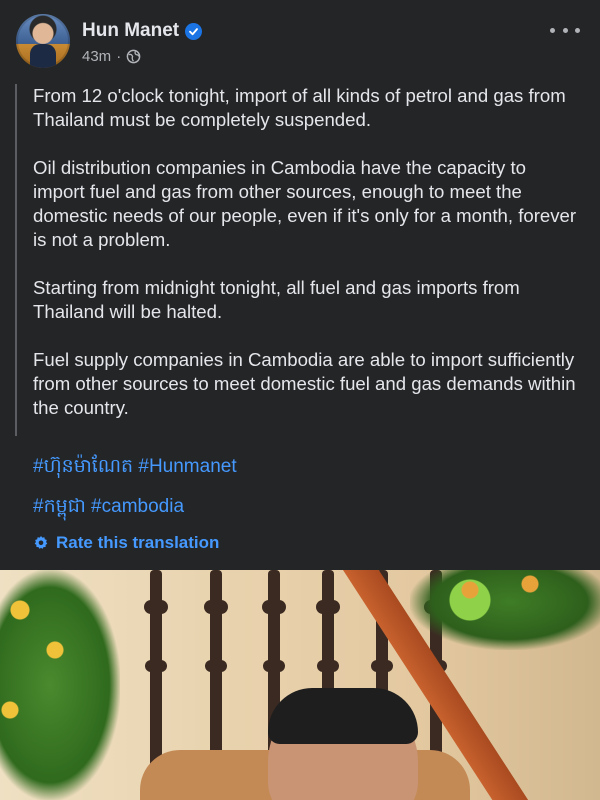  I want to click on post-time: 43m, so click(96, 56).